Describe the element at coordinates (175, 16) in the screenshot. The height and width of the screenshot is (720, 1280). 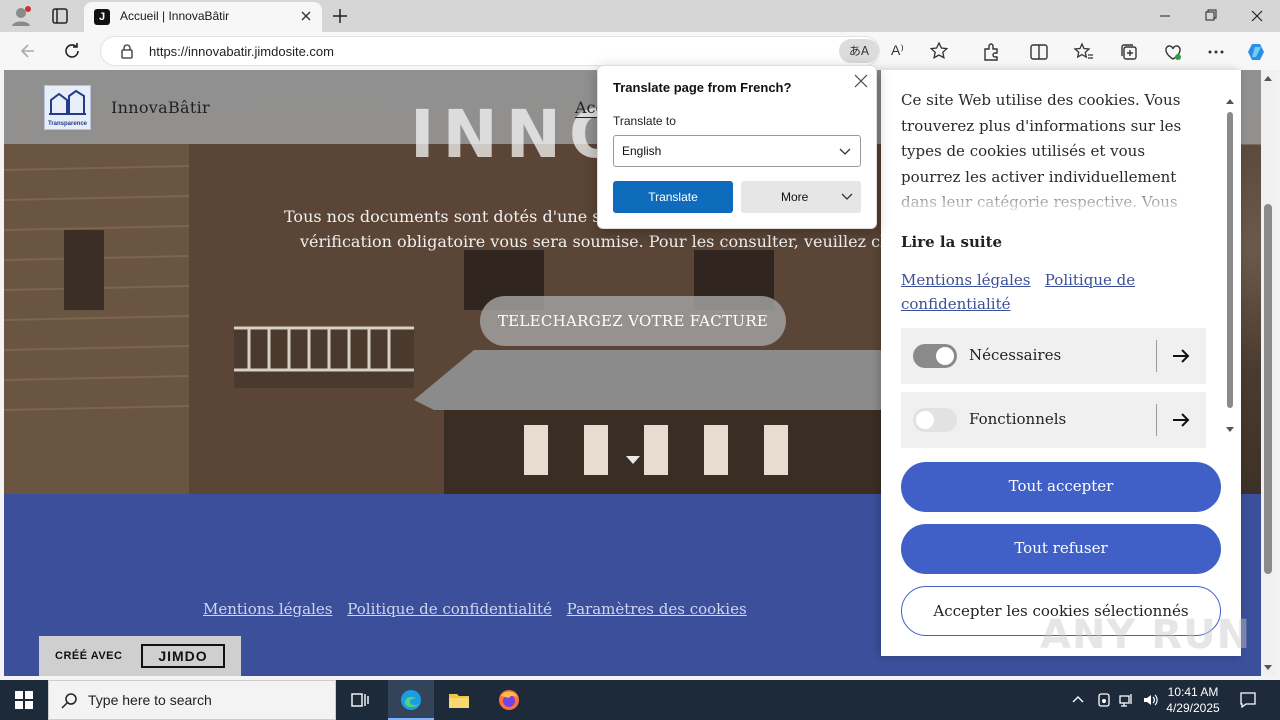
I see `tab-title: Accueil | InnovaBâtir` at that location.